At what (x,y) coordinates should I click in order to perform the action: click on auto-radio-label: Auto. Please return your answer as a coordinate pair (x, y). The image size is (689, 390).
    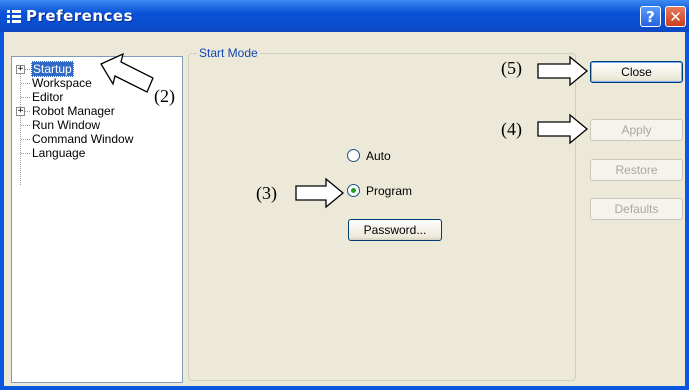
    Looking at the image, I should click on (378, 156).